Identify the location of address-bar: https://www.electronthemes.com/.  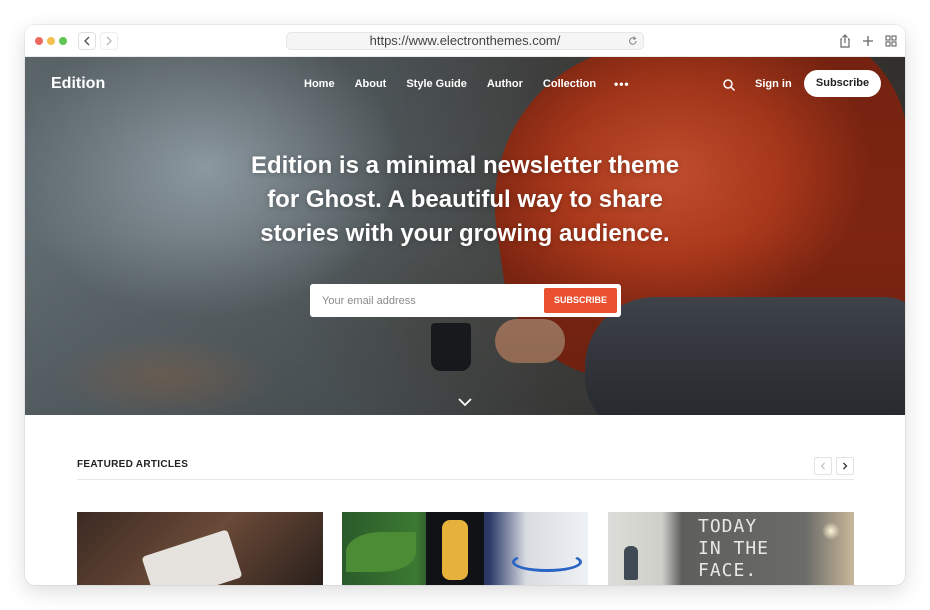
(465, 41).